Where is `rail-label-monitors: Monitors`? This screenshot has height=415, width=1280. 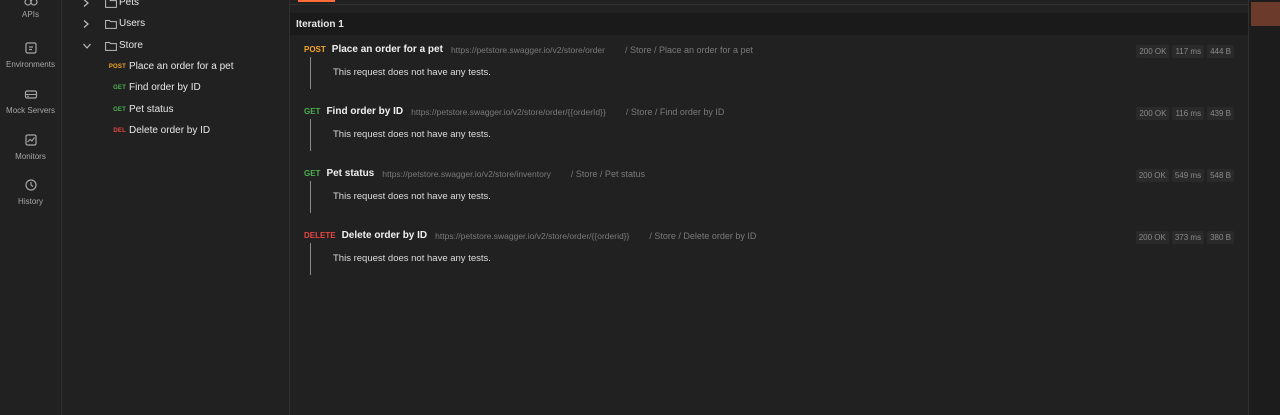 rail-label-monitors: Monitors is located at coordinates (30, 156).